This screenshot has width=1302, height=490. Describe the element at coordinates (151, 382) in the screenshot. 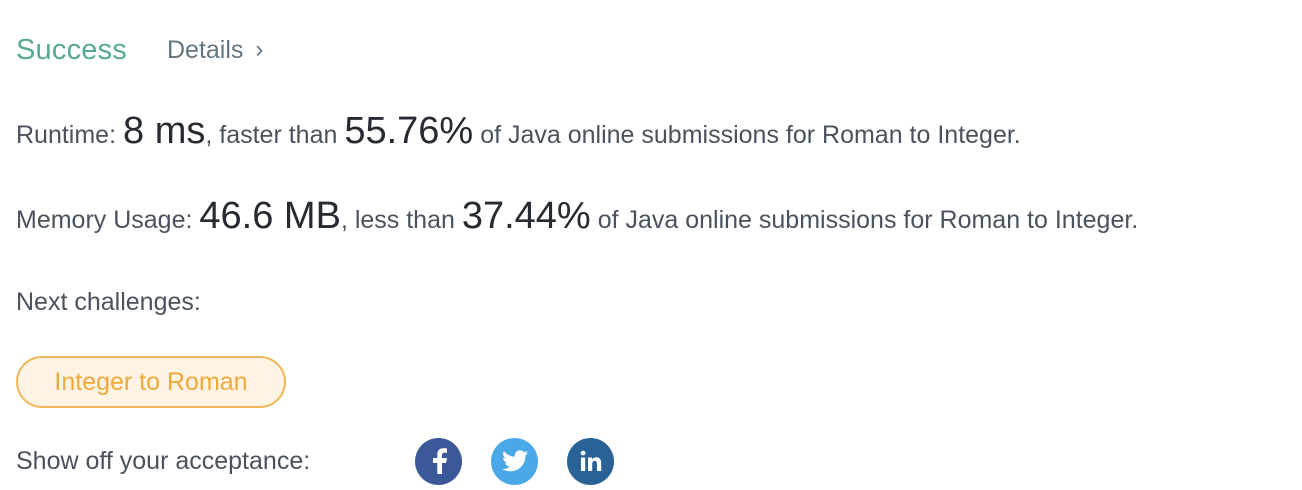

I see `challenge-integer-to-roman: Integer to Roman` at that location.